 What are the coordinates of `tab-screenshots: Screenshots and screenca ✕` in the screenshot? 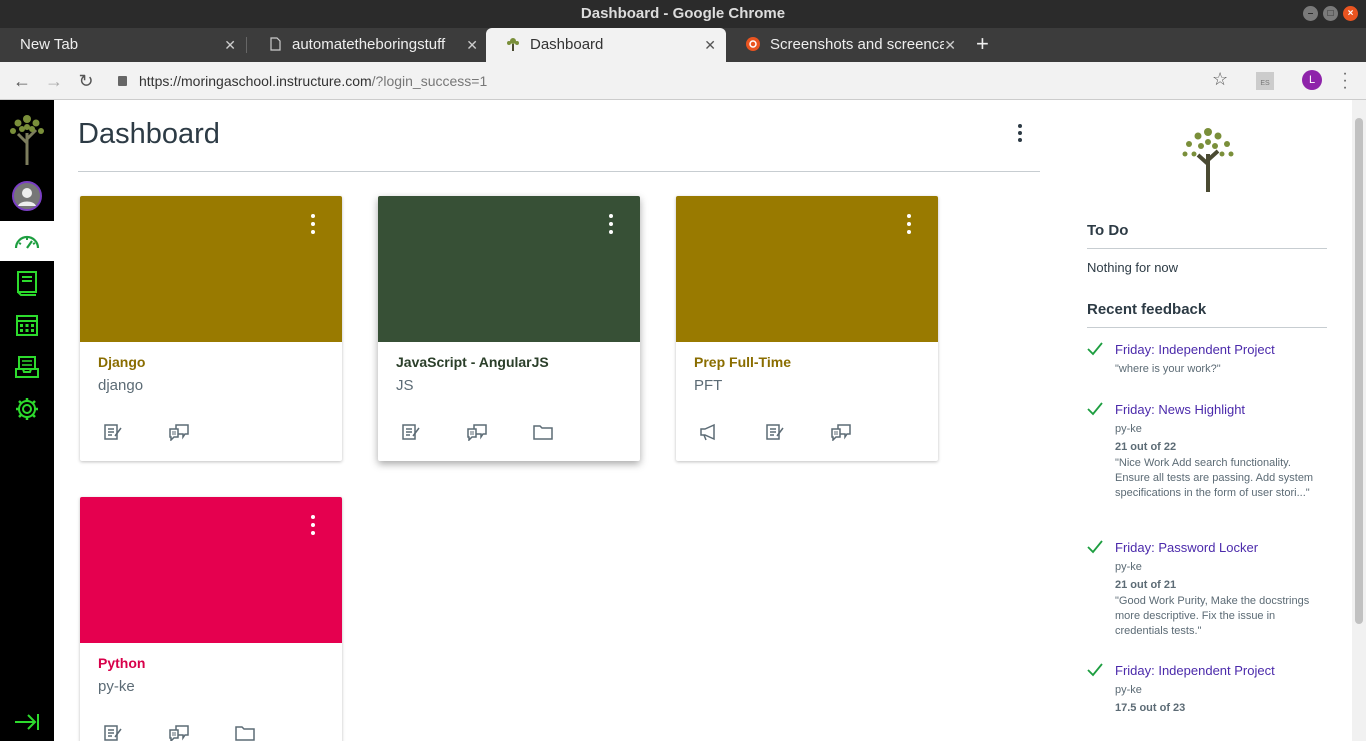 It's located at (846, 45).